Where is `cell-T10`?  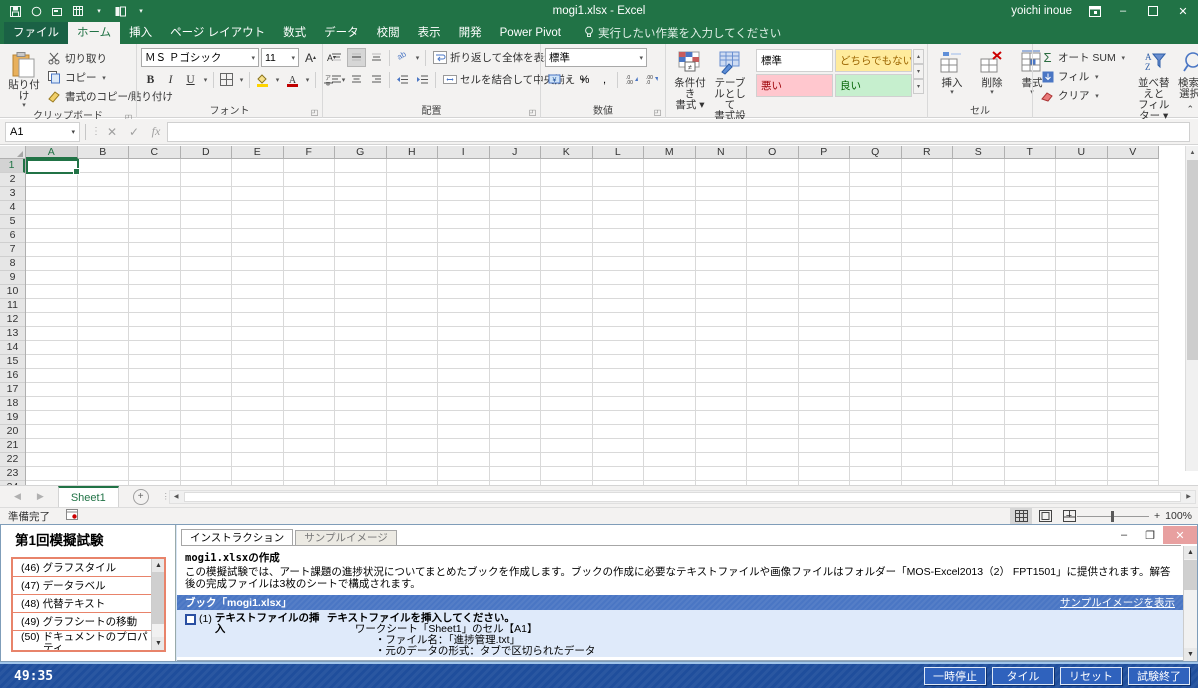 cell-T10 is located at coordinates (1030, 292).